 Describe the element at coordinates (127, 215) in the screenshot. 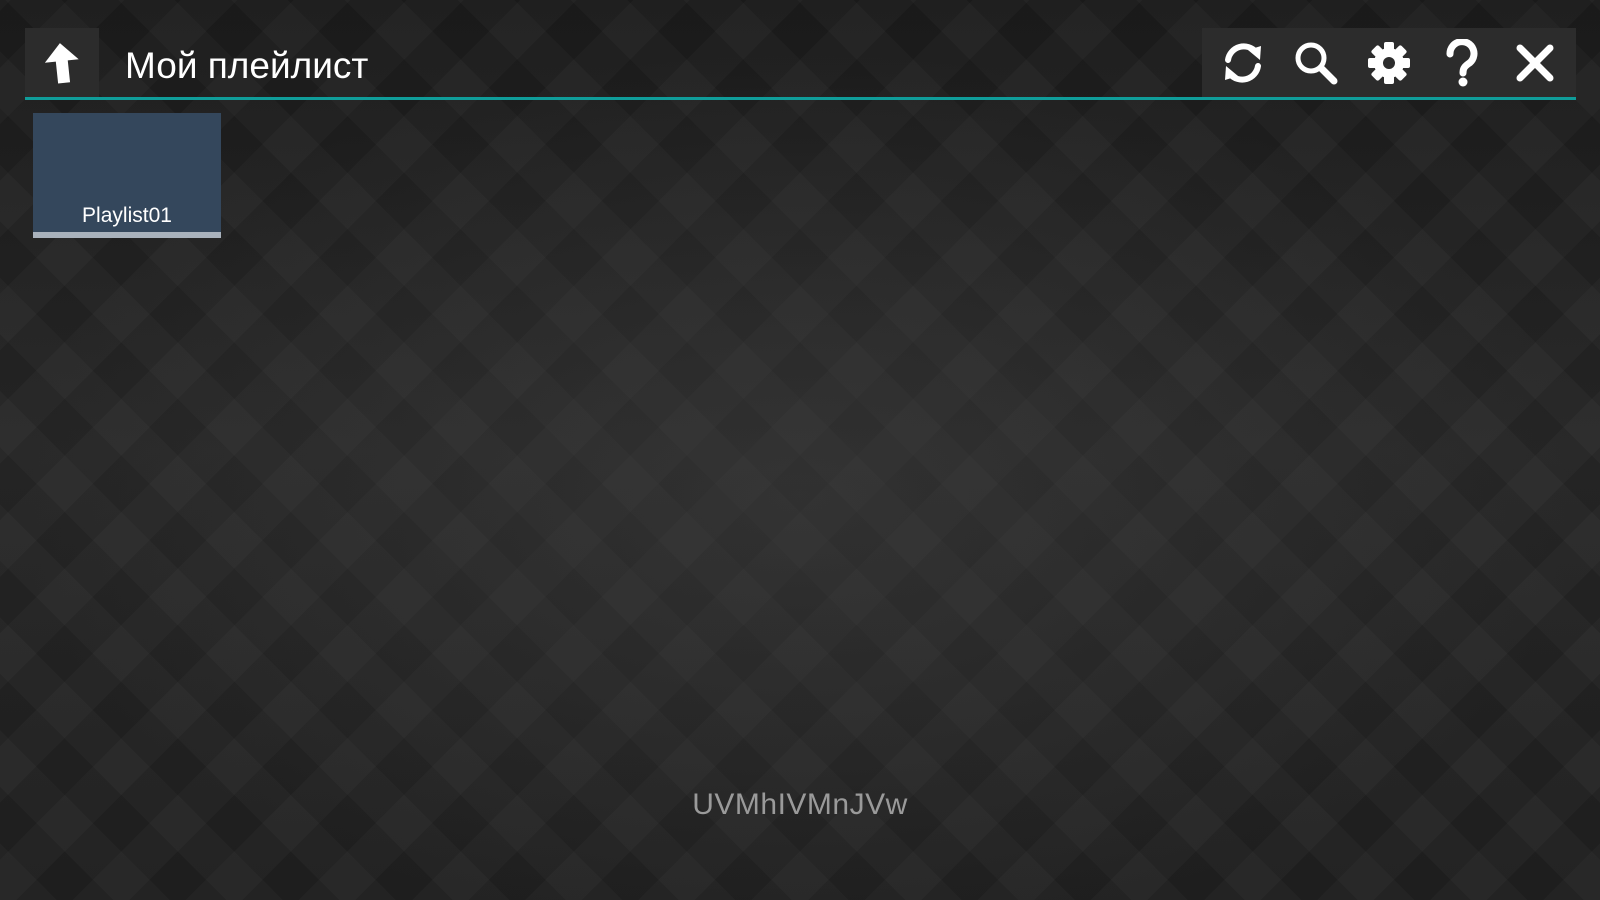

I see `playlist-tile-label: Playlist01` at that location.